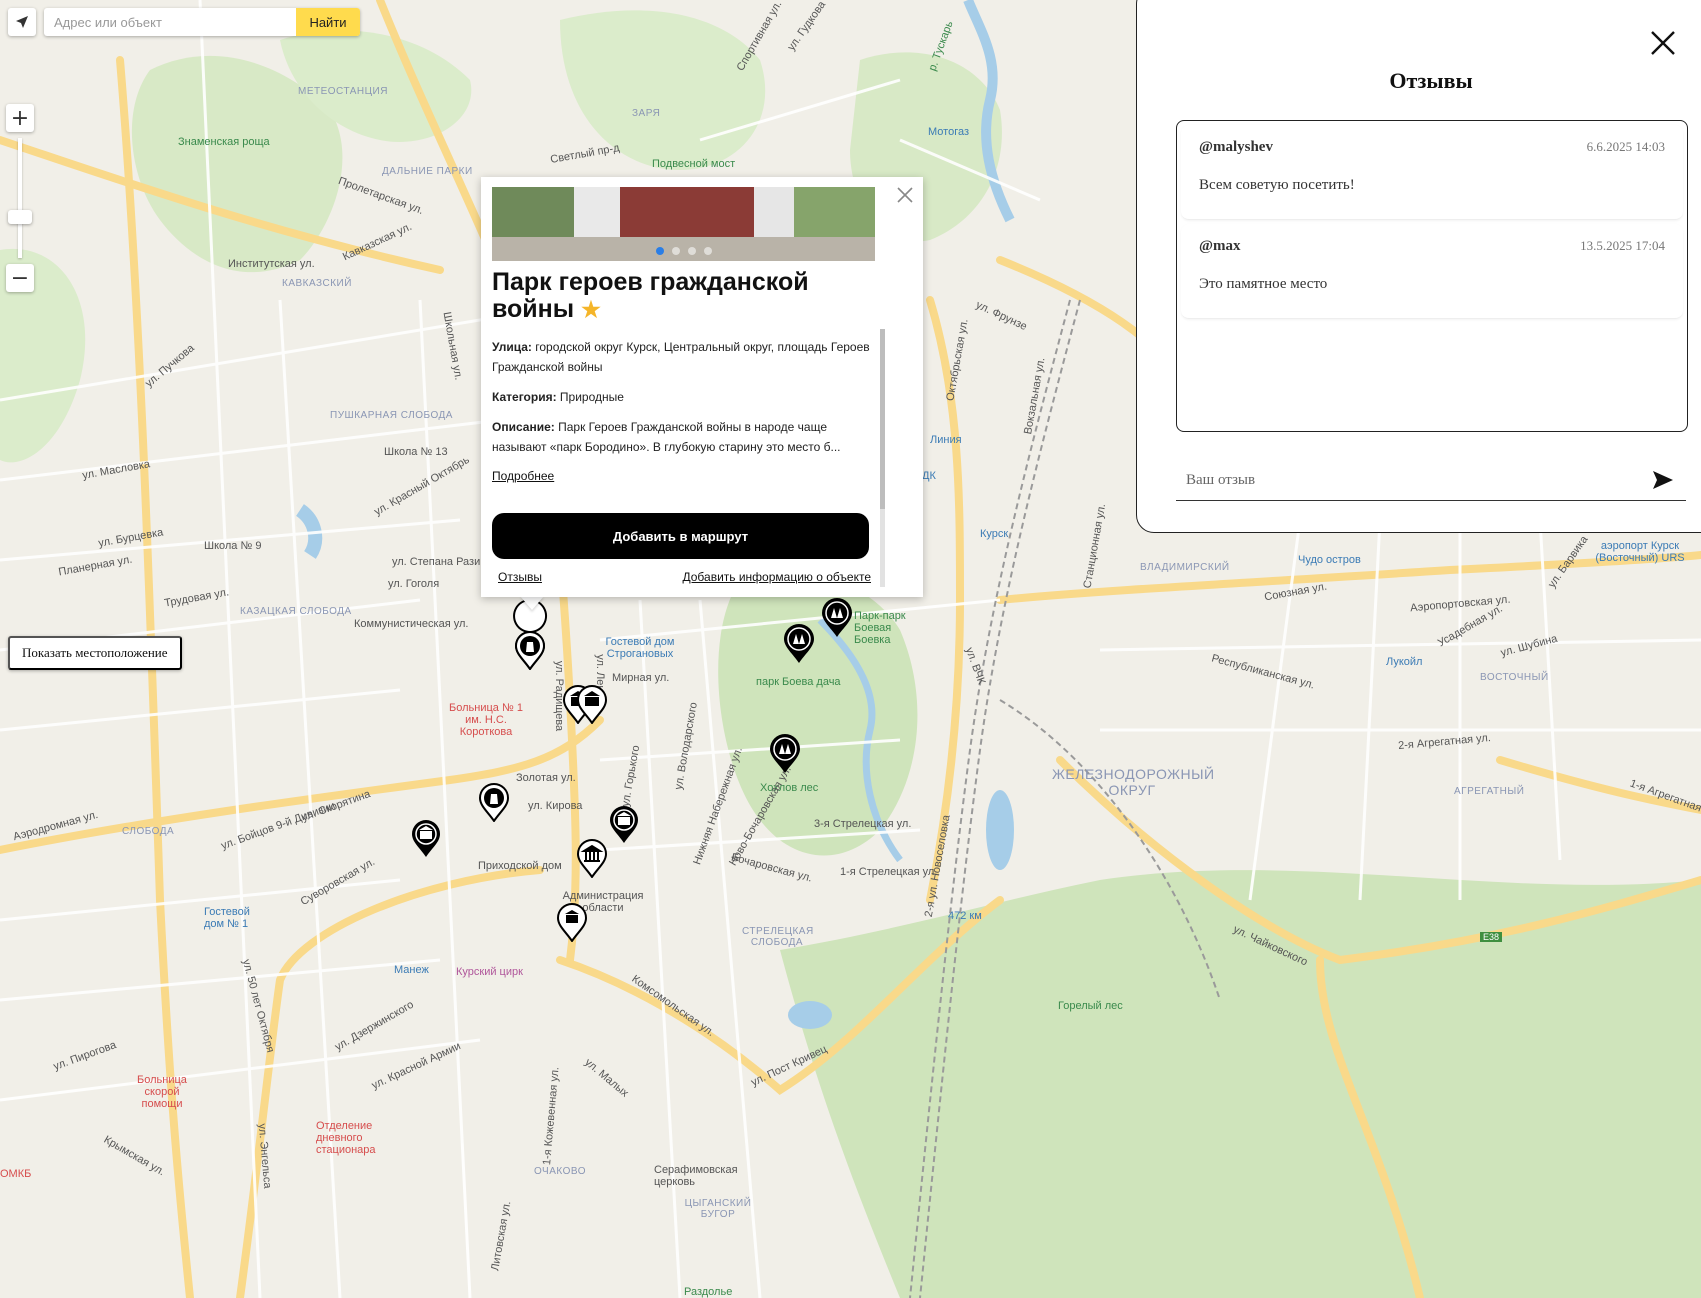  Describe the element at coordinates (512, 347) in the screenshot. I see `street-label: Улица:` at that location.